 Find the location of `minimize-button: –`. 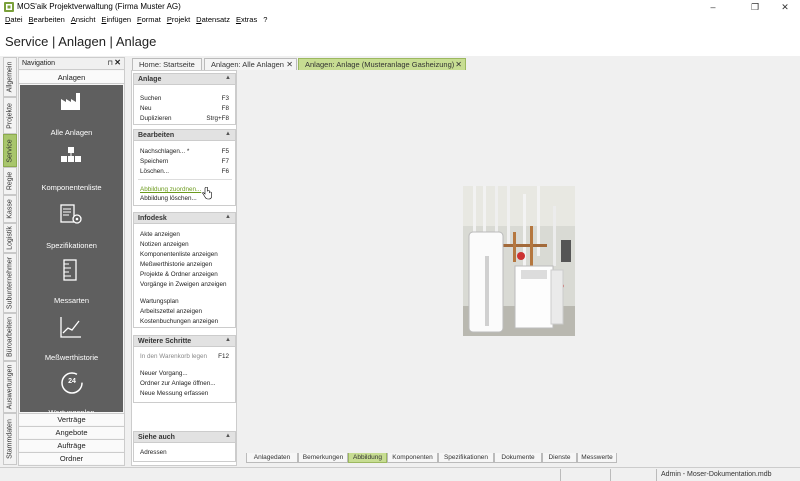

minimize-button: – is located at coordinates (713, 7).